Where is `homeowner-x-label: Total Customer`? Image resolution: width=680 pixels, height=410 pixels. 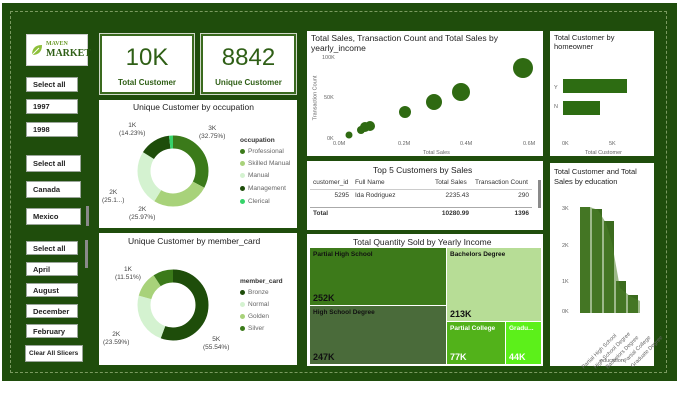
homeowner-x-label: Total Customer is located at coordinates (603, 153).